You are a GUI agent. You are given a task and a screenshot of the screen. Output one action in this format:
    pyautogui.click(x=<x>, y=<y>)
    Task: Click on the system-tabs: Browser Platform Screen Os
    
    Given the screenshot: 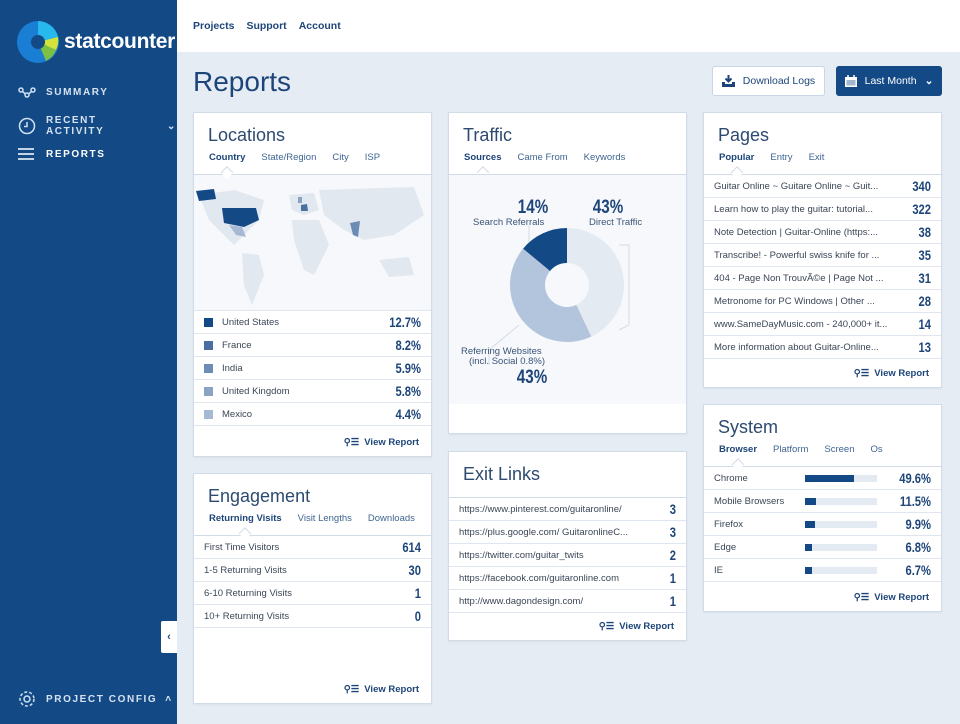 What is the action you would take?
    pyautogui.click(x=830, y=453)
    